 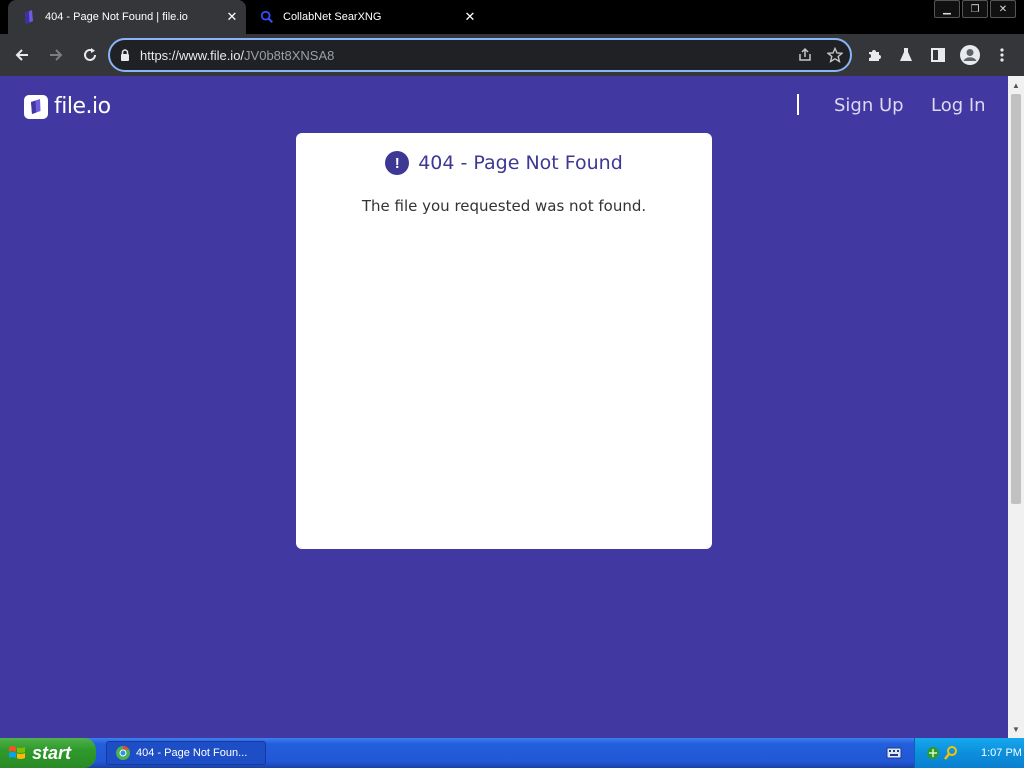 What do you see at coordinates (933, 753) in the screenshot?
I see `network-icon` at bounding box center [933, 753].